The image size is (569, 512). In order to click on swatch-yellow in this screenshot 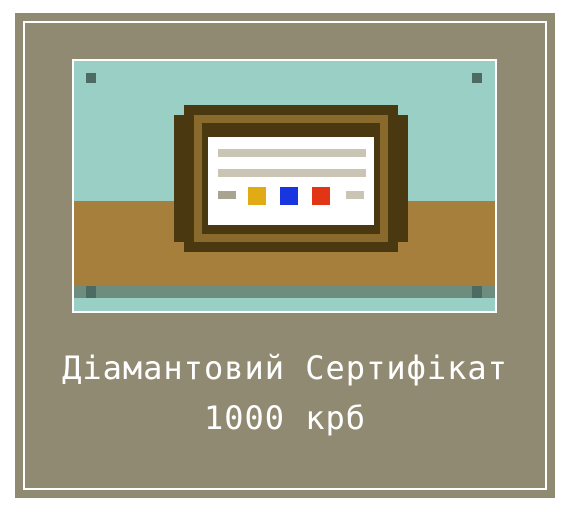, I will do `click(257, 196)`.